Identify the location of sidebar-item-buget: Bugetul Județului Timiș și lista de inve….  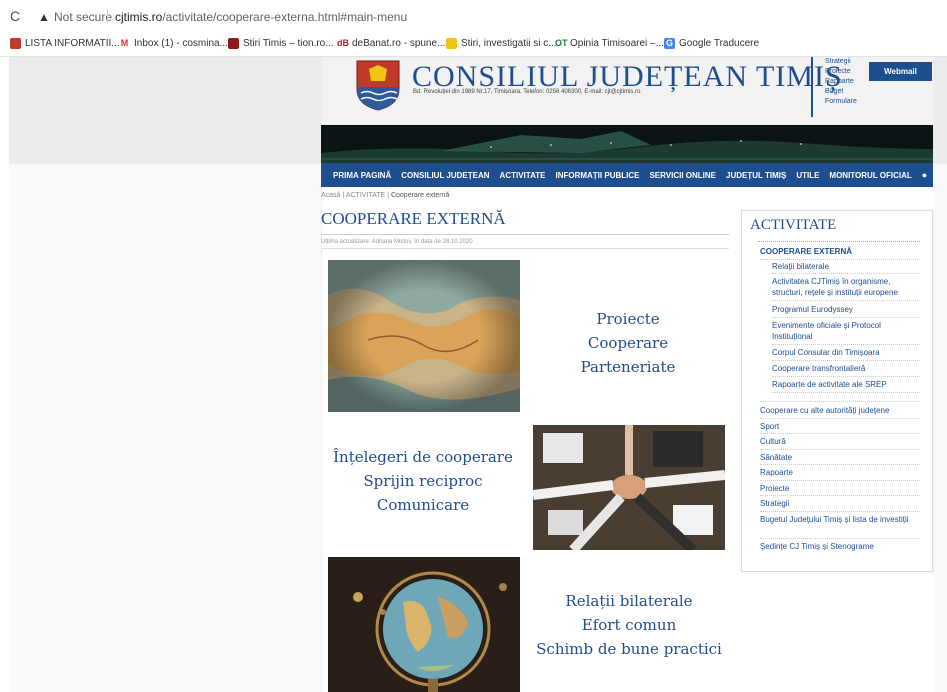
(835, 519).